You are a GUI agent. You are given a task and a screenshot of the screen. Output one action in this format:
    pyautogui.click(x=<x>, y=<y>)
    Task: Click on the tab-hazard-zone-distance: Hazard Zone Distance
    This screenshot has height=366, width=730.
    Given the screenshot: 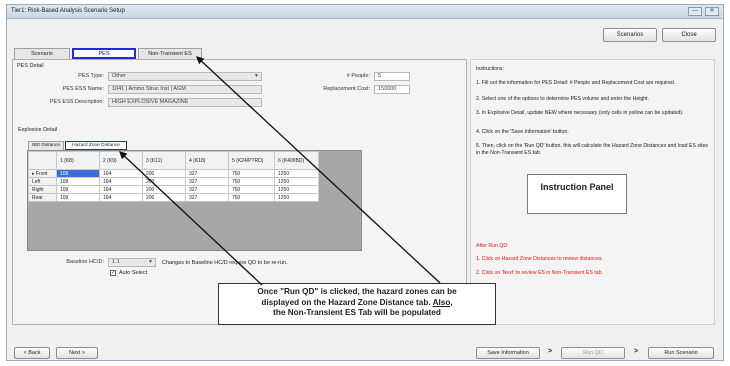 What is the action you would take?
    pyautogui.click(x=96, y=145)
    